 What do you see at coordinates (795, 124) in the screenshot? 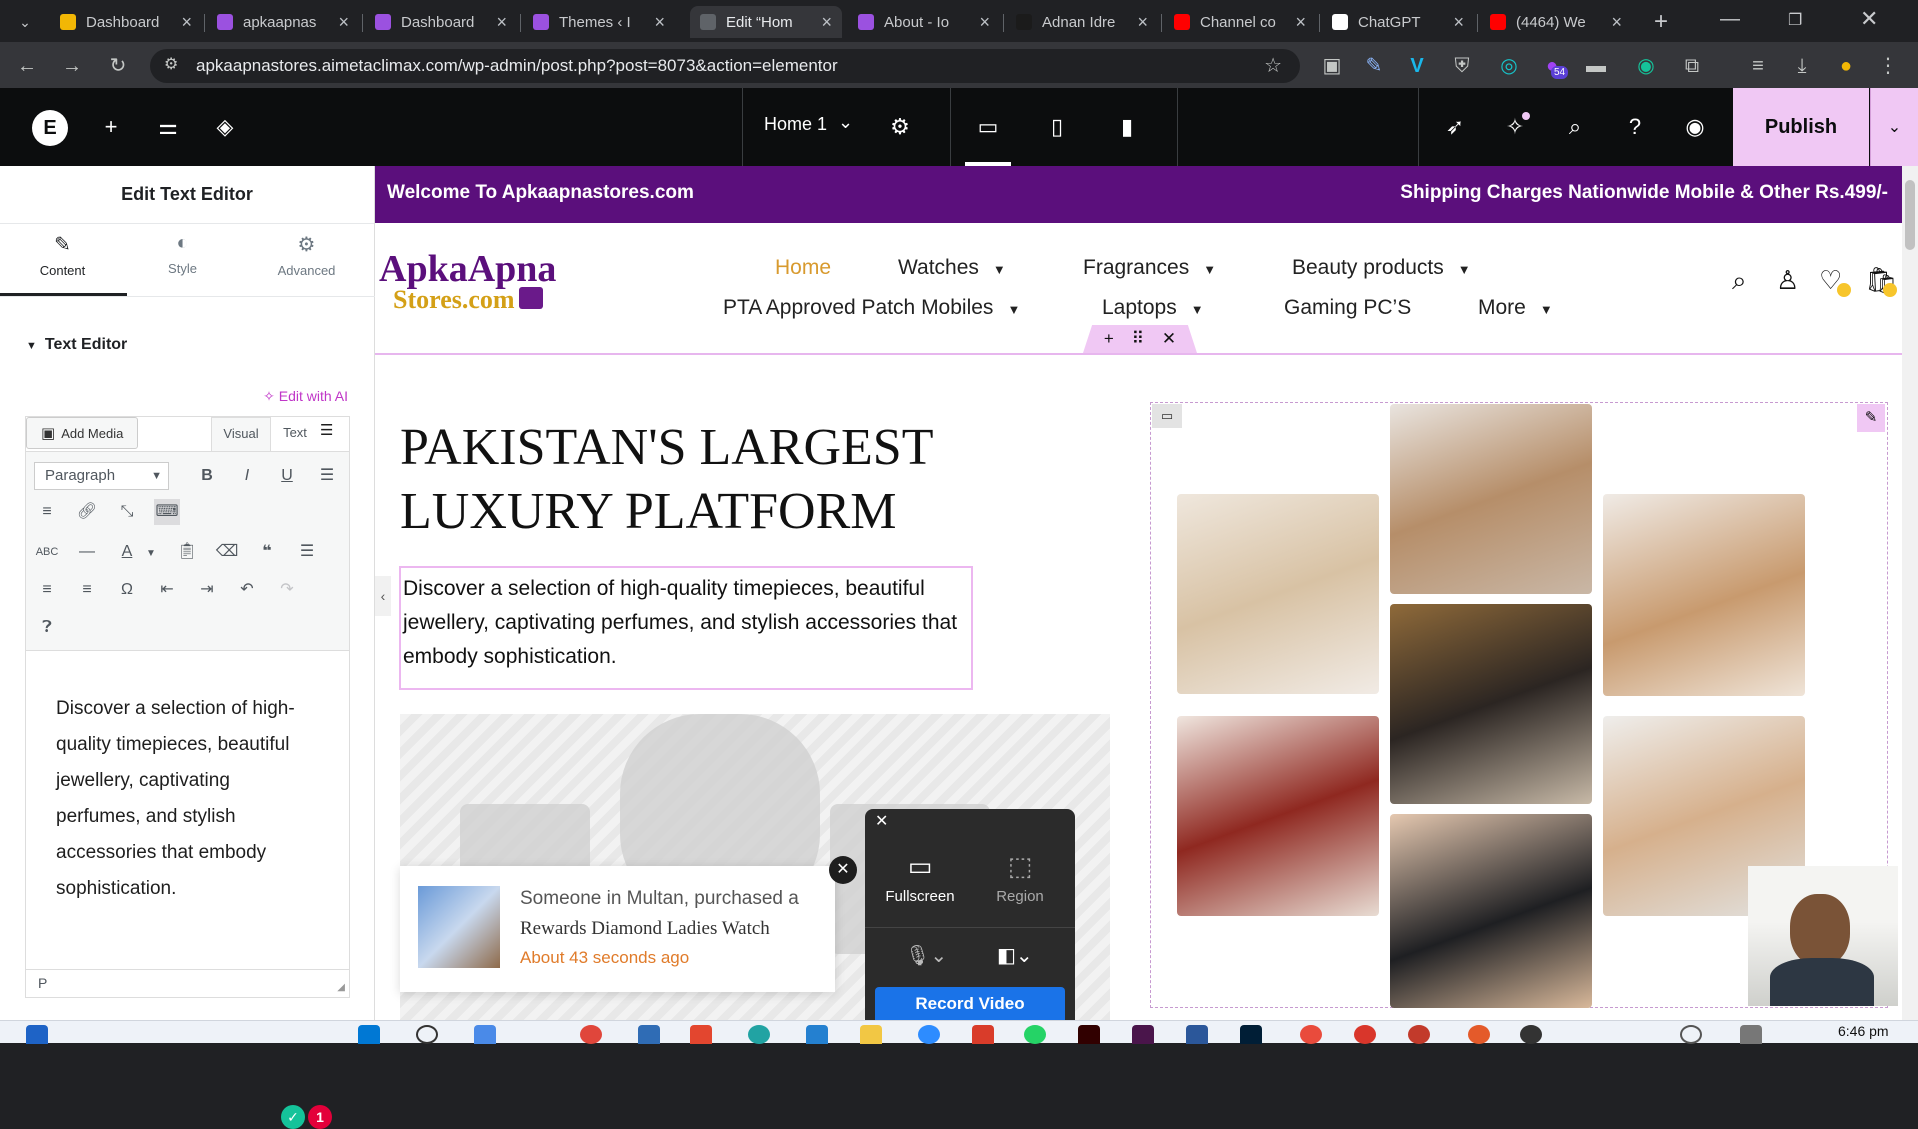
I see `page-name: Home 1` at bounding box center [795, 124].